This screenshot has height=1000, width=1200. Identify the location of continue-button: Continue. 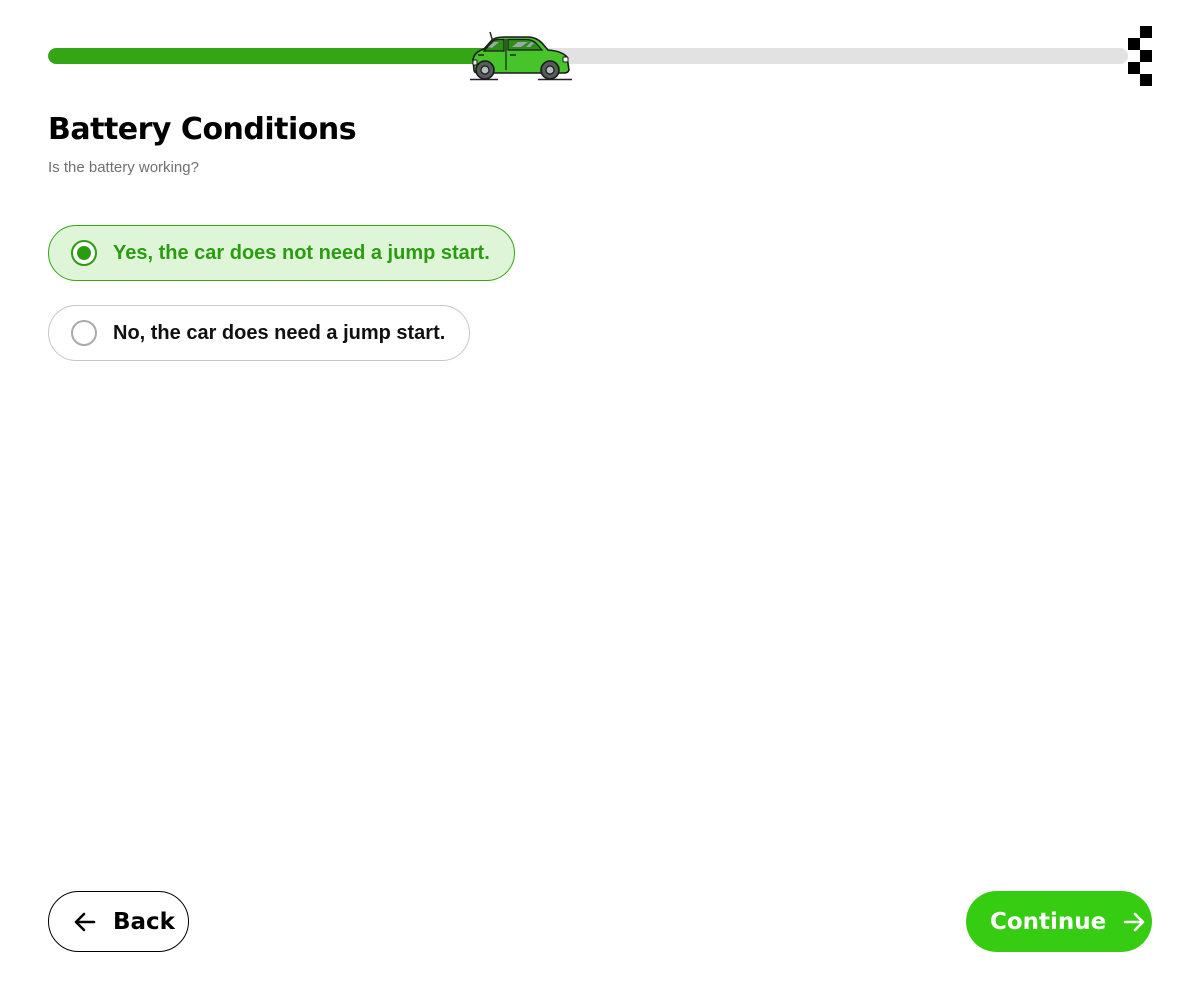
(1059, 921).